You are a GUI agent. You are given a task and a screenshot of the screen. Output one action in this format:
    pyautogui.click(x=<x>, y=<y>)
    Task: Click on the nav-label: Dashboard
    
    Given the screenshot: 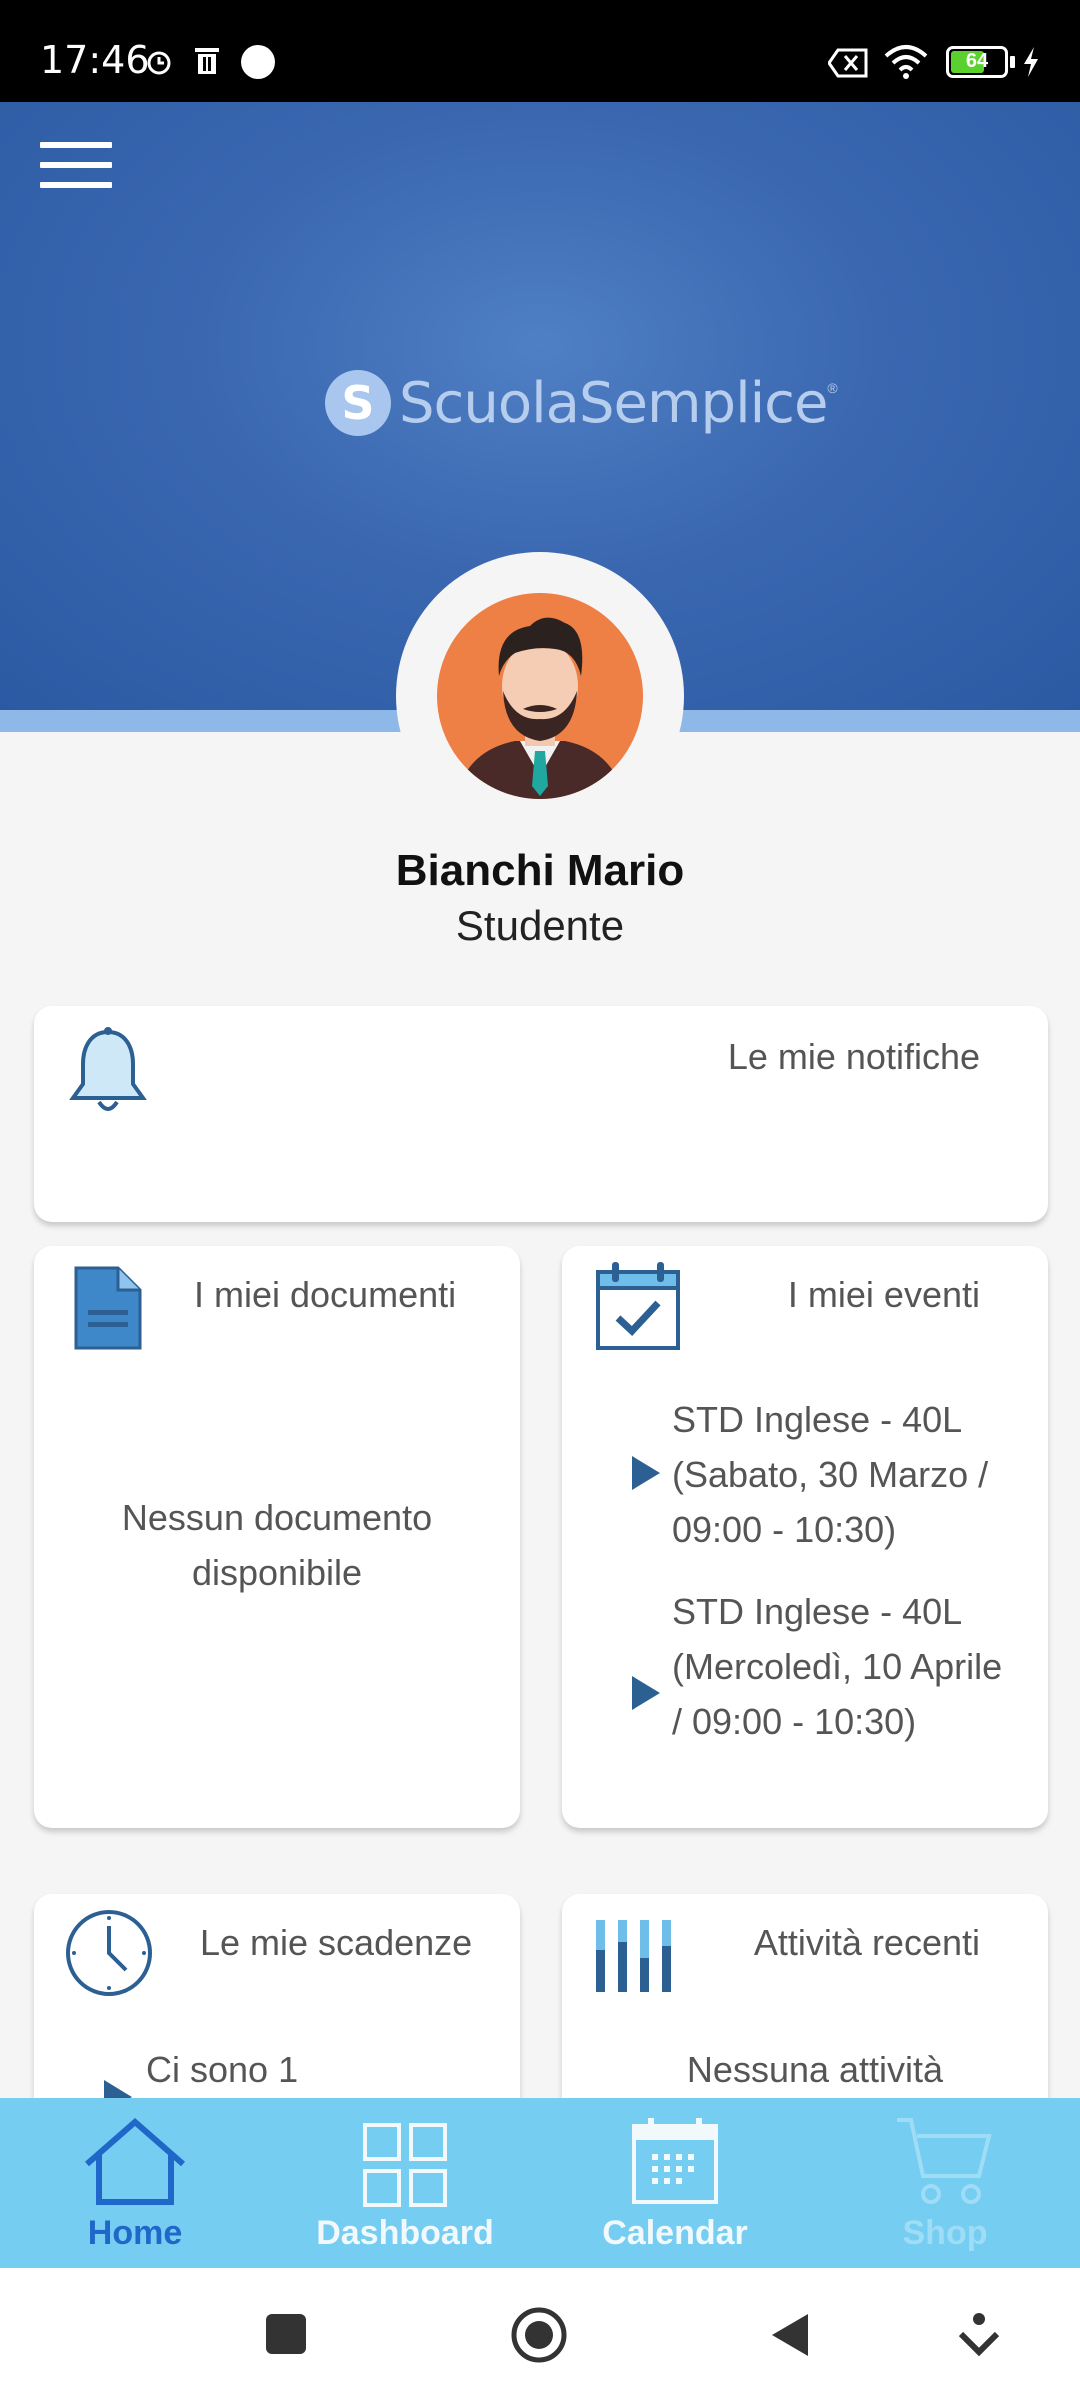 What is the action you would take?
    pyautogui.click(x=405, y=2233)
    